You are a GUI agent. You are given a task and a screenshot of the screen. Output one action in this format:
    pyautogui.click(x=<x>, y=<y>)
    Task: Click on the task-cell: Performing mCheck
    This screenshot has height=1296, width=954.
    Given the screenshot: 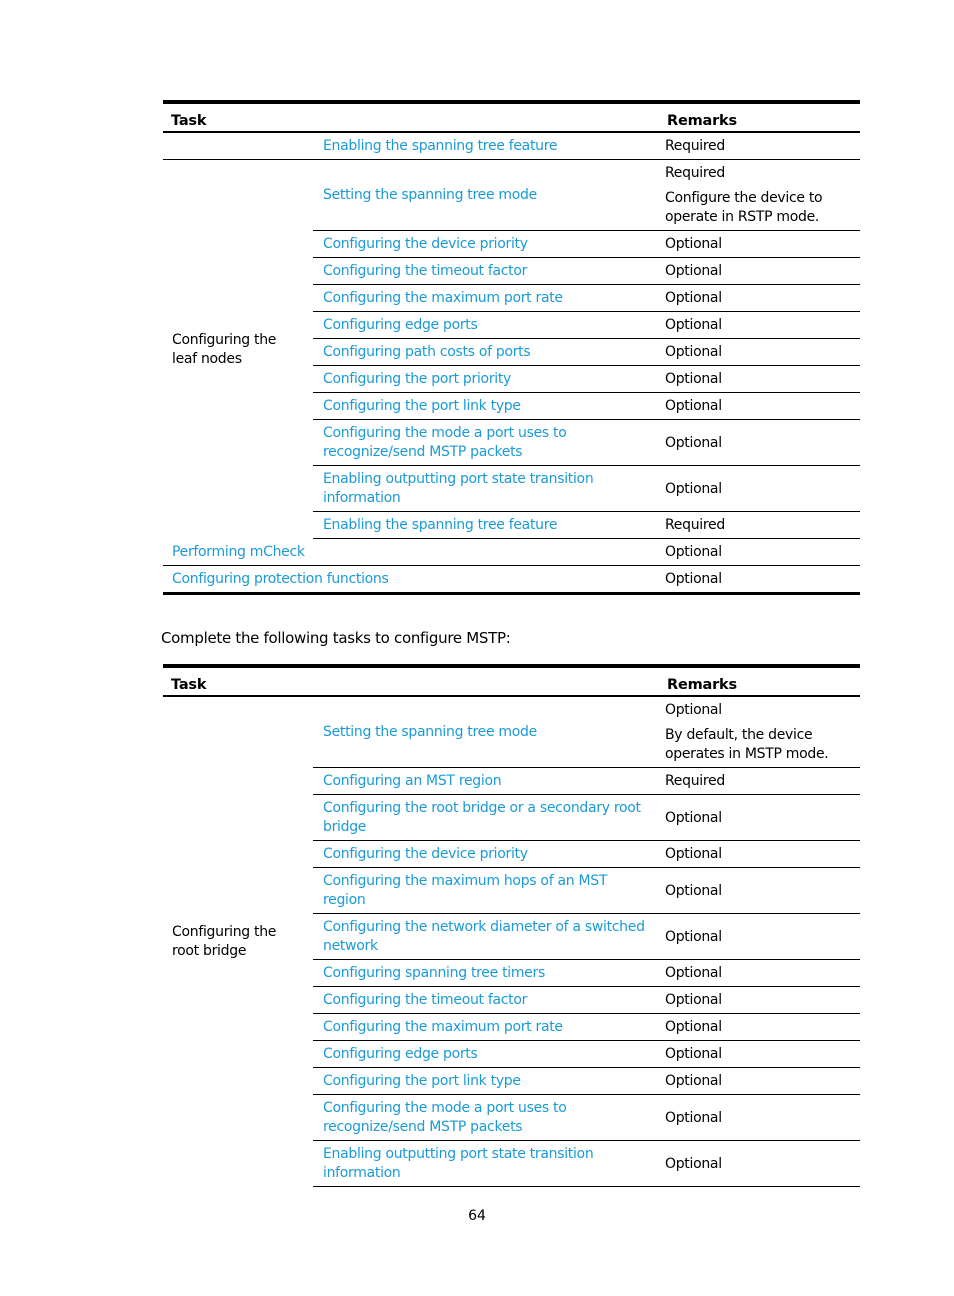 What is the action you would take?
    pyautogui.click(x=411, y=552)
    